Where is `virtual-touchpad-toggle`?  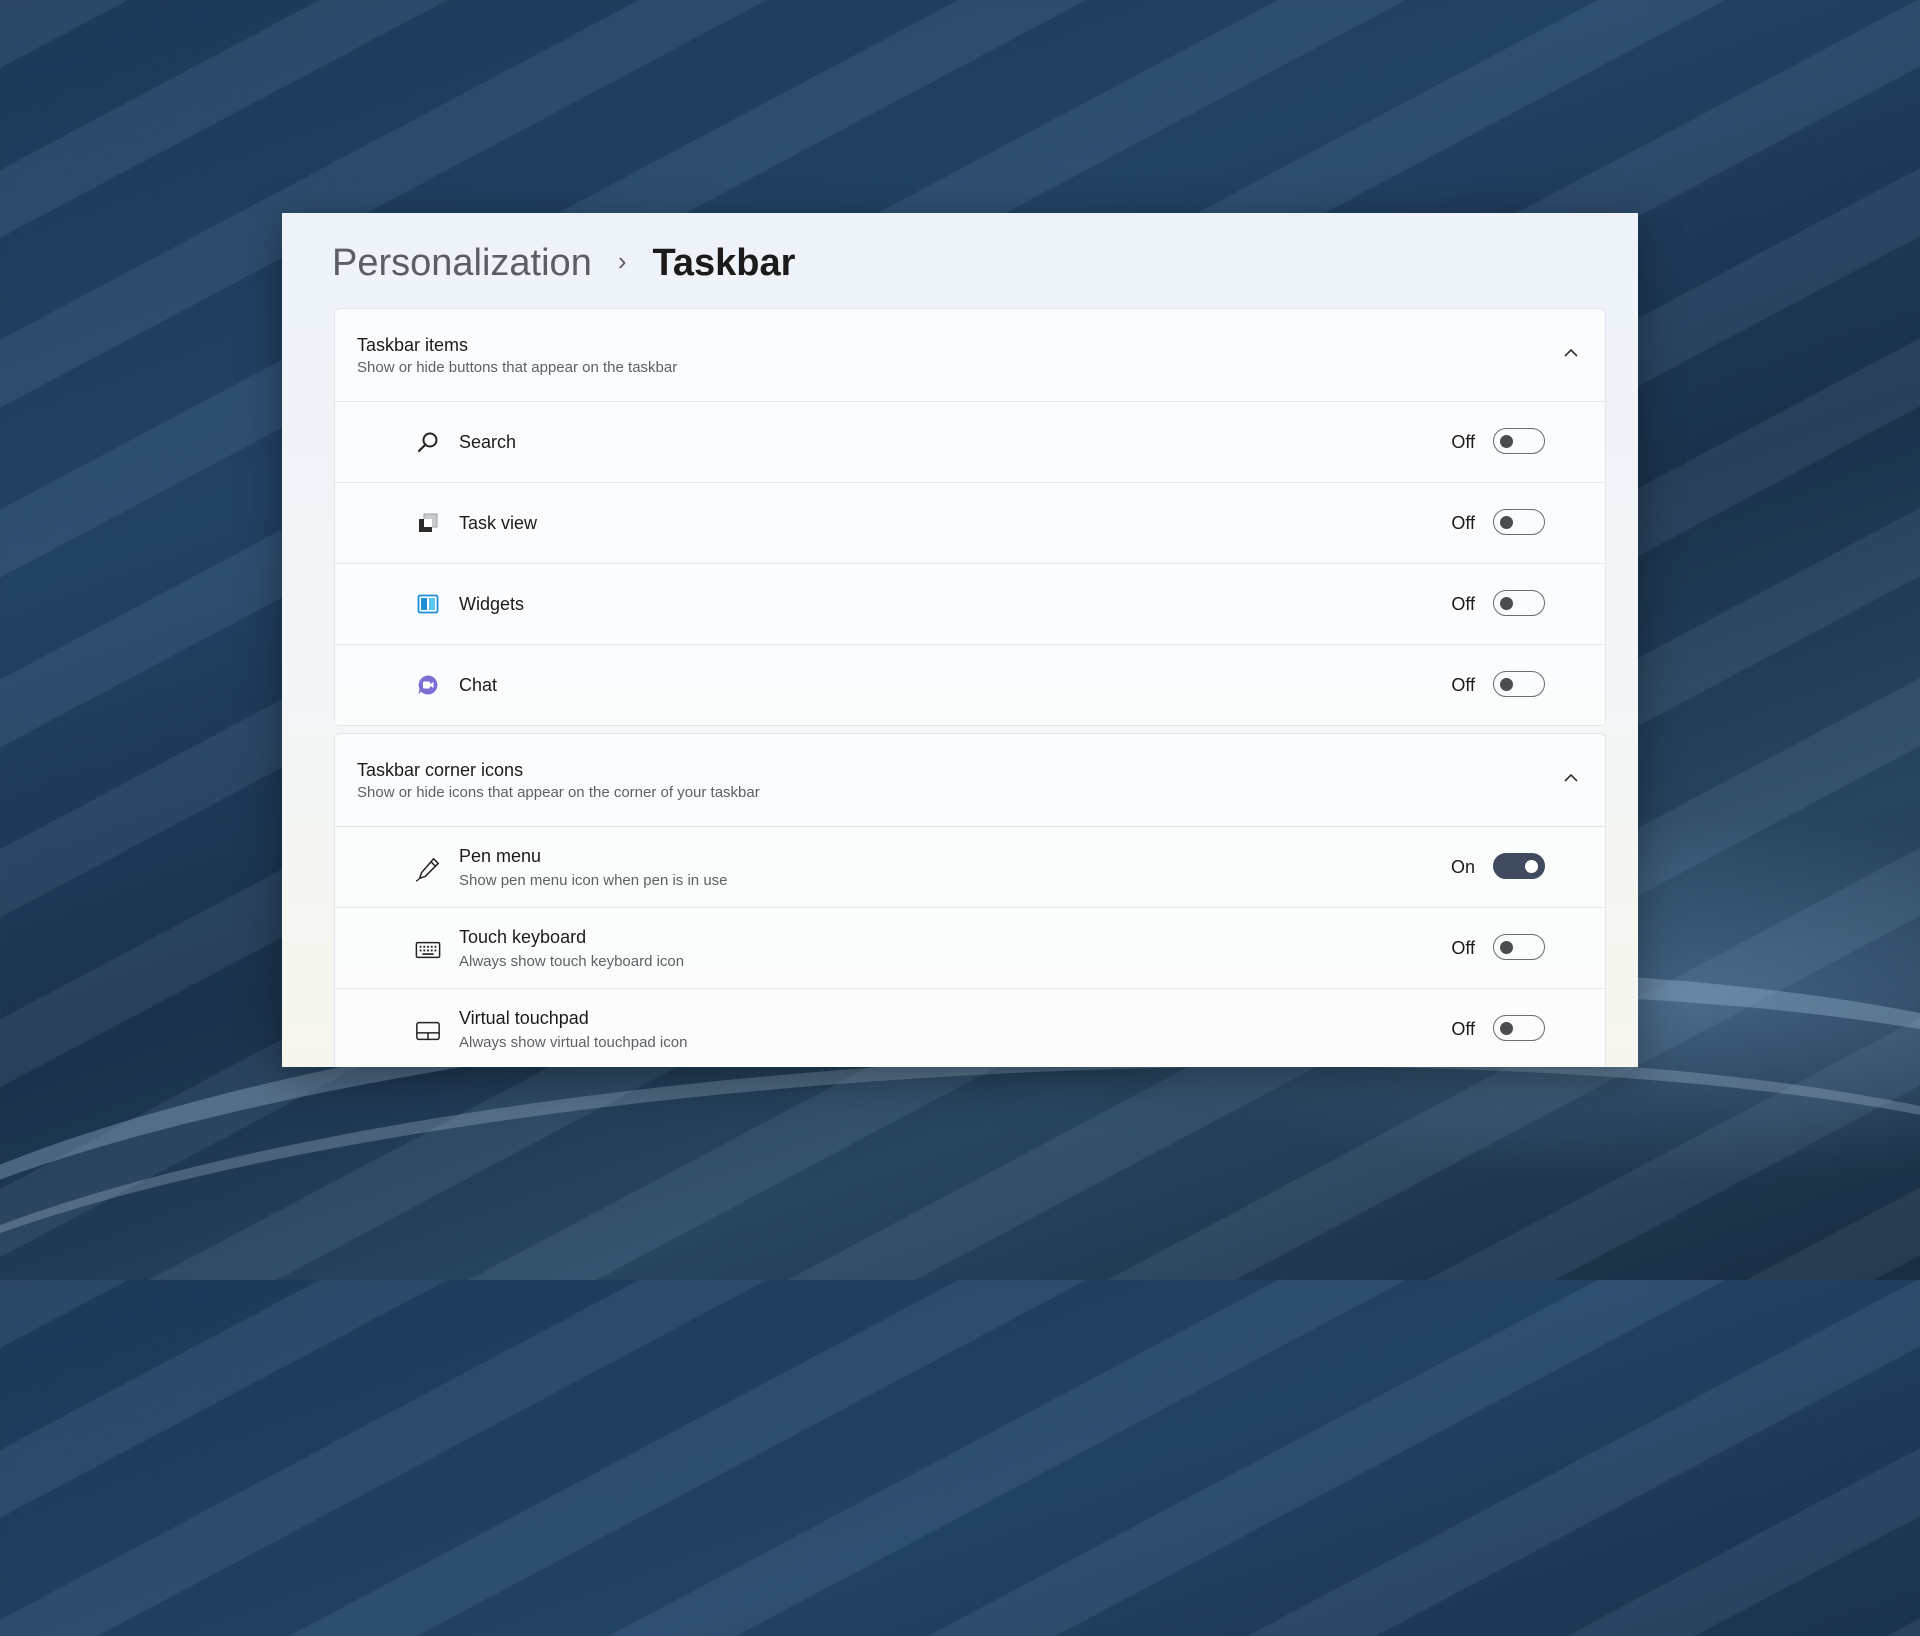
virtual-touchpad-toggle is located at coordinates (1519, 1028).